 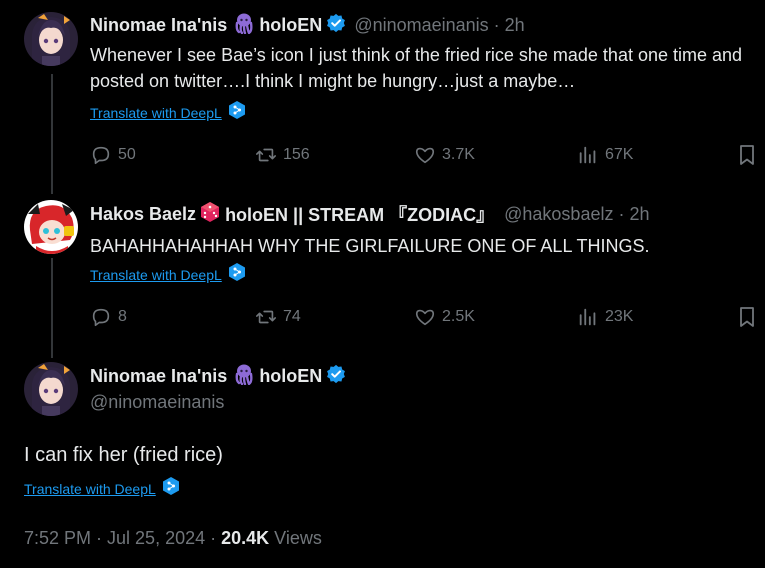 What do you see at coordinates (158, 25) in the screenshot?
I see `tweet1-display-name: Ninomae Ina'nis` at bounding box center [158, 25].